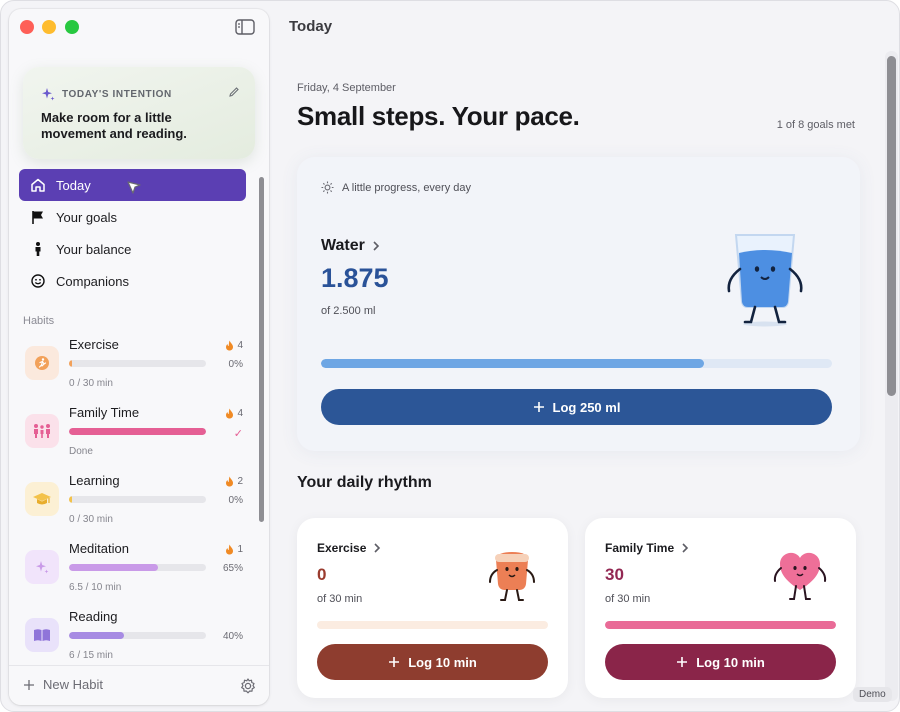 This screenshot has width=900, height=712. What do you see at coordinates (586, 407) in the screenshot?
I see `log-water-label: Log 250 ml` at bounding box center [586, 407].